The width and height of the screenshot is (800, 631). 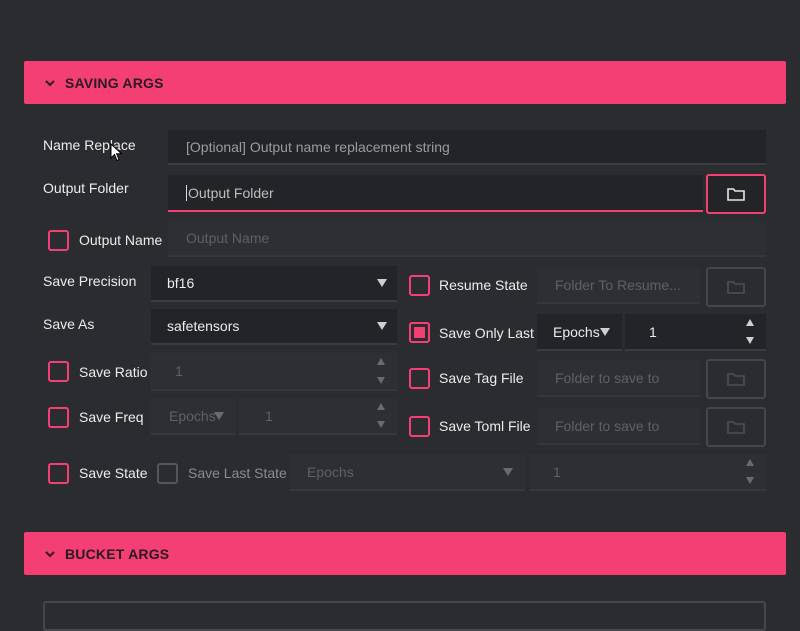 What do you see at coordinates (407, 472) in the screenshot?
I see `save-last-state-unit-select: Epochs` at bounding box center [407, 472].